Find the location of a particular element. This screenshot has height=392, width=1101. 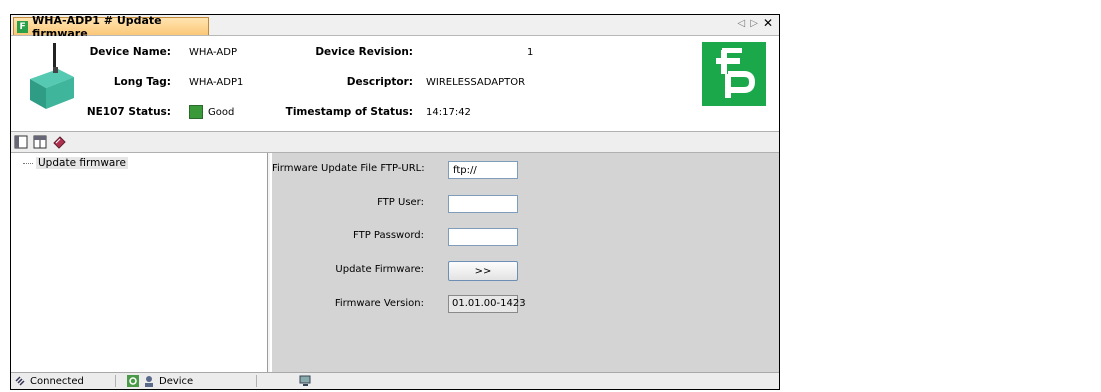

device-revision-value: 1 is located at coordinates (530, 52).